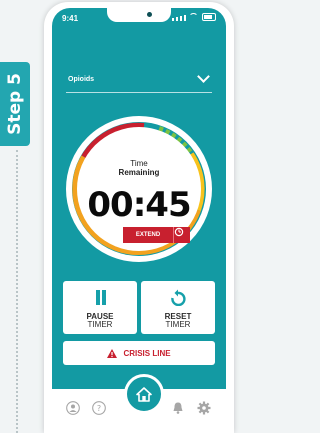 The image size is (320, 433). I want to click on substance-dropdown: Opioids, so click(139, 81).